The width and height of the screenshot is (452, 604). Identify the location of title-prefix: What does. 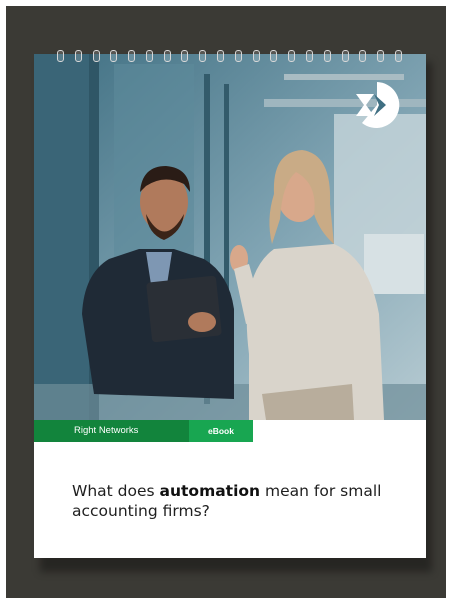
(116, 491).